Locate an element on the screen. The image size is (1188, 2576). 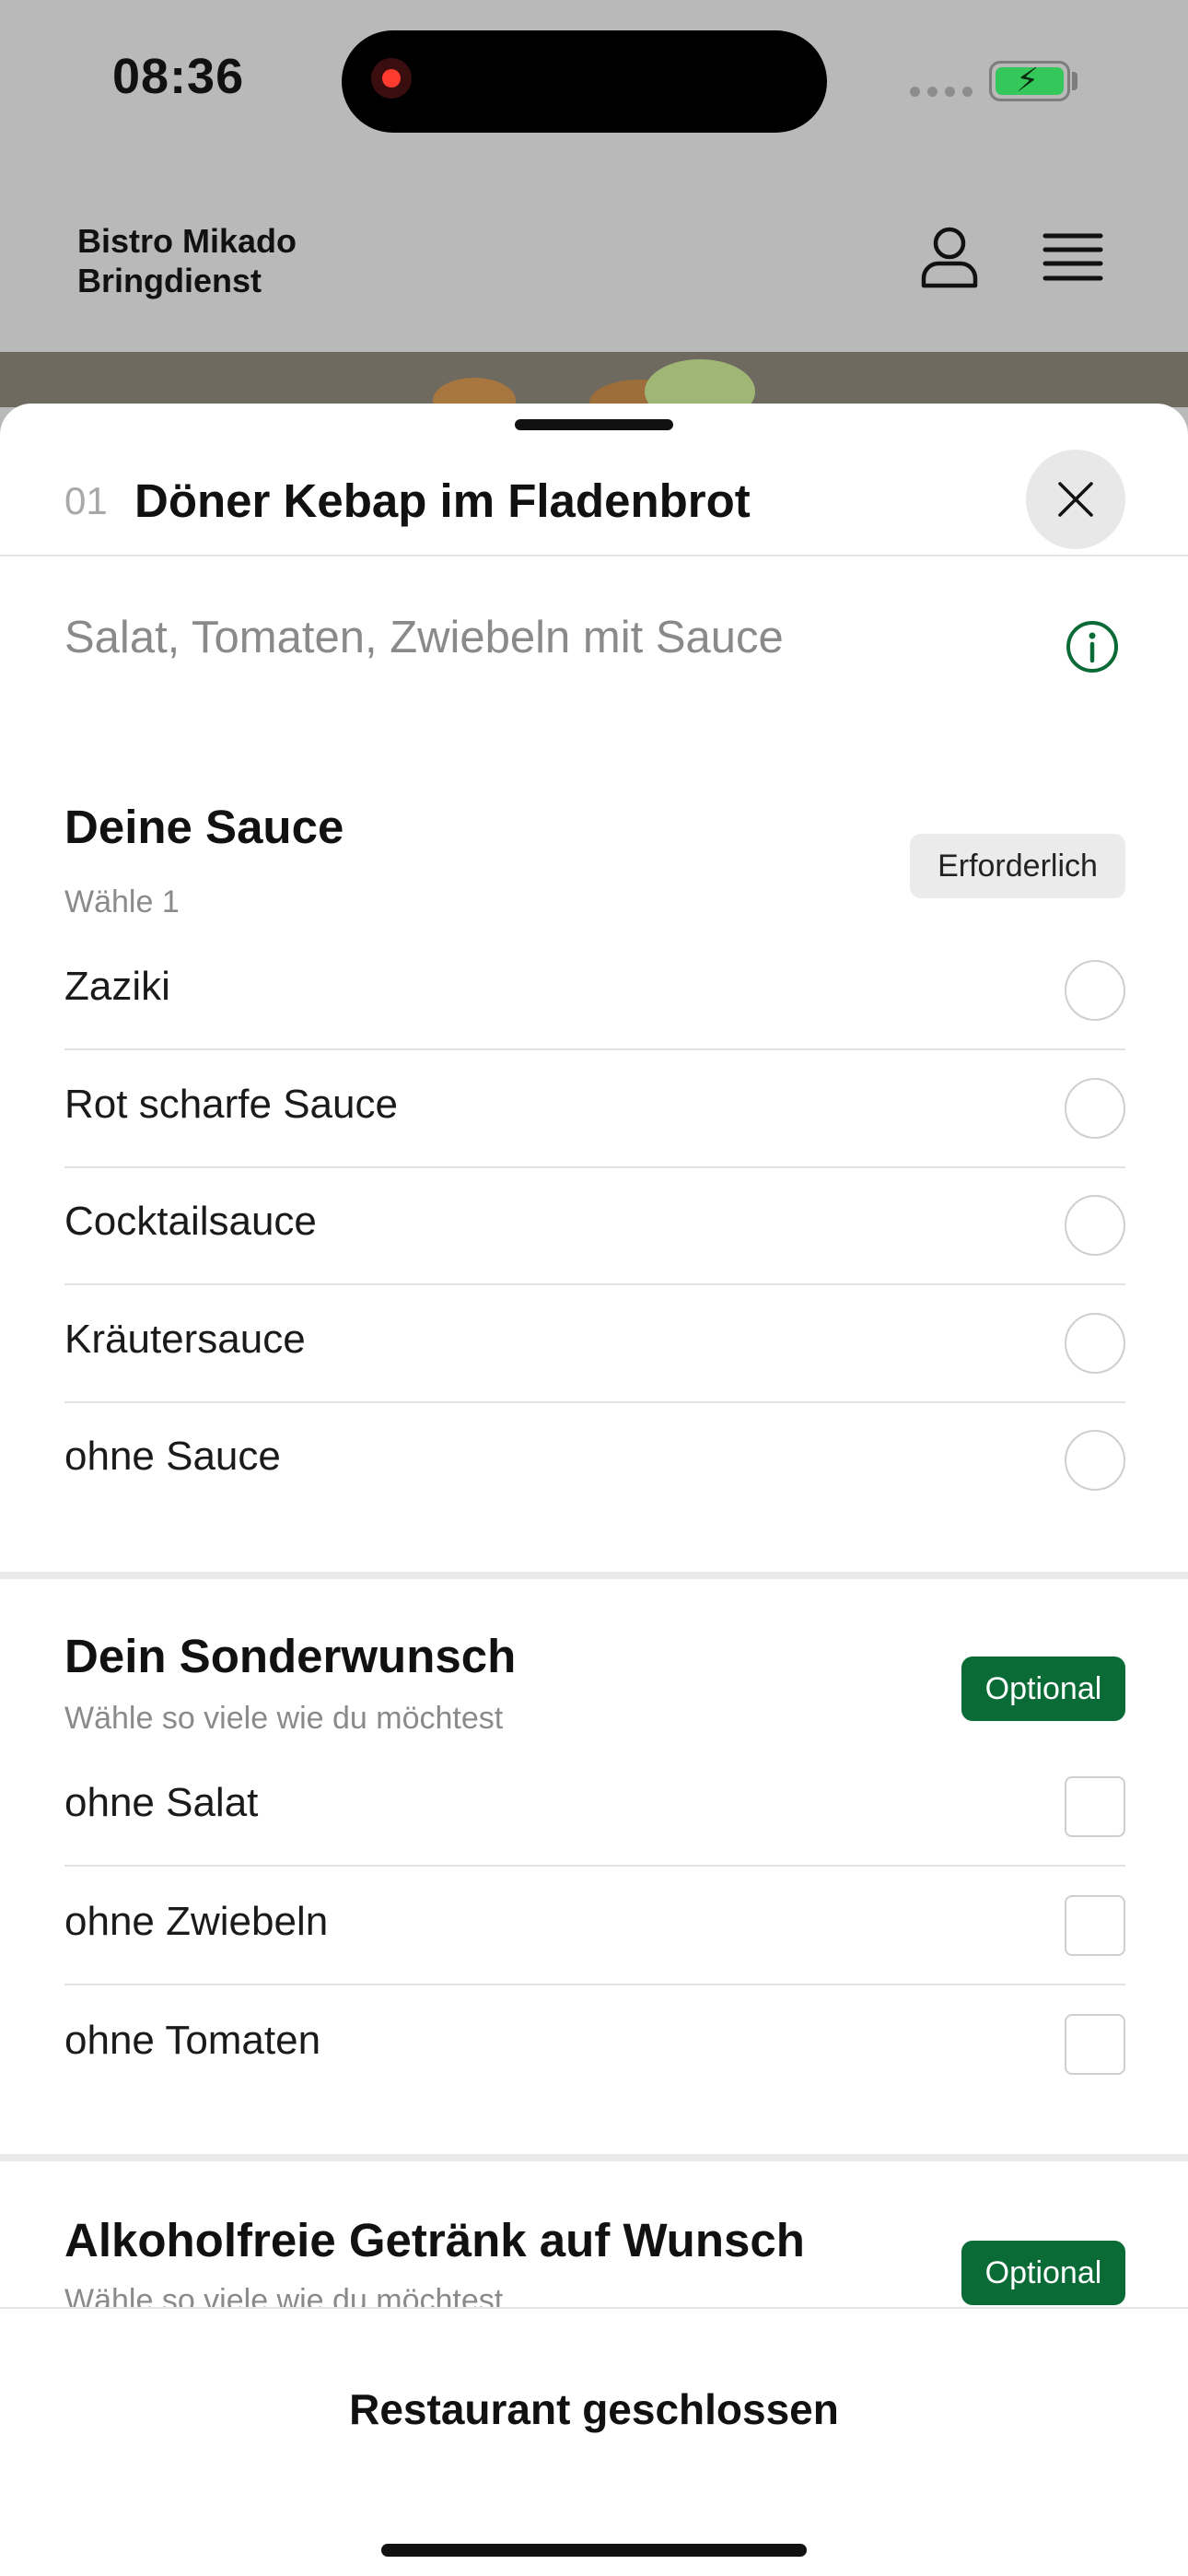
group-subtitle-sonderwunsch: Wähle so viele wie du möchtest is located at coordinates (284, 1718).